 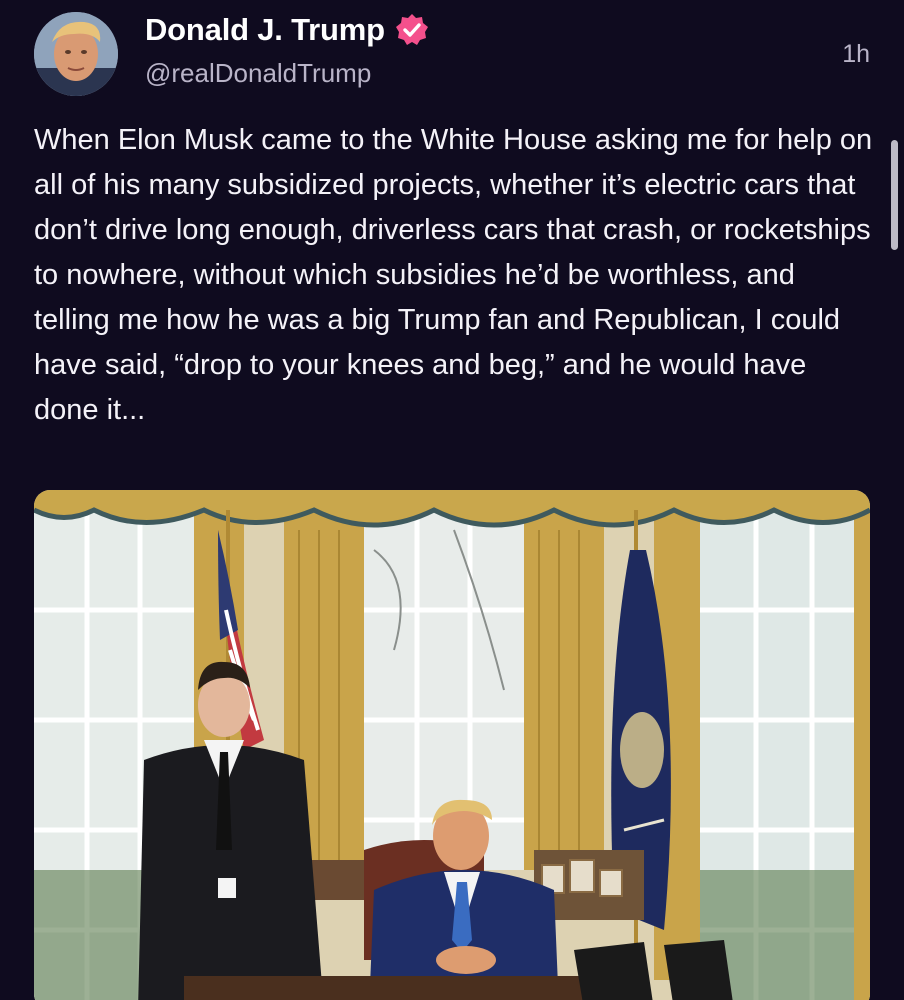 I want to click on verified-badge-icon, so click(x=411, y=29).